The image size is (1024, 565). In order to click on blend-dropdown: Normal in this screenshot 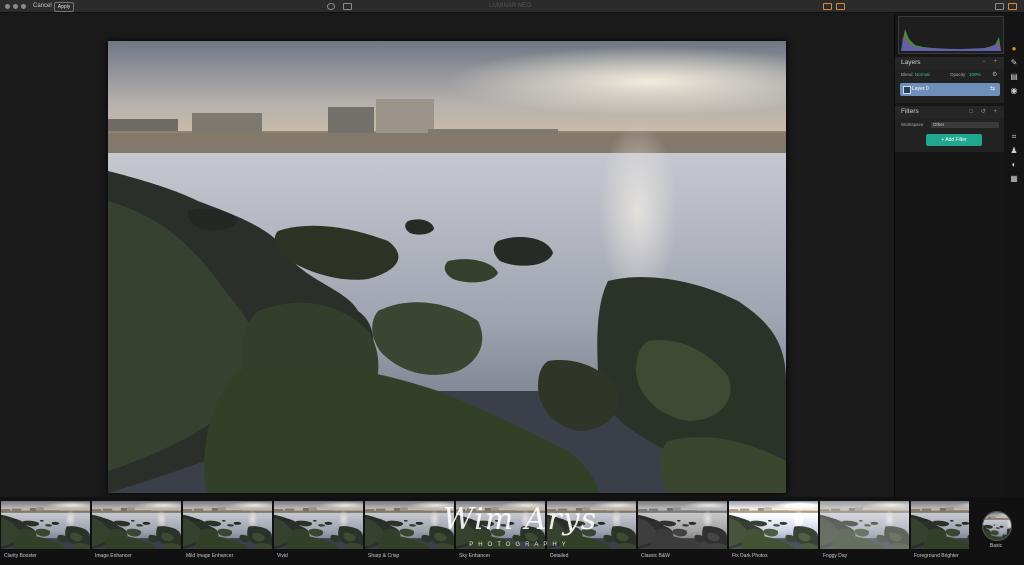, I will do `click(922, 74)`.